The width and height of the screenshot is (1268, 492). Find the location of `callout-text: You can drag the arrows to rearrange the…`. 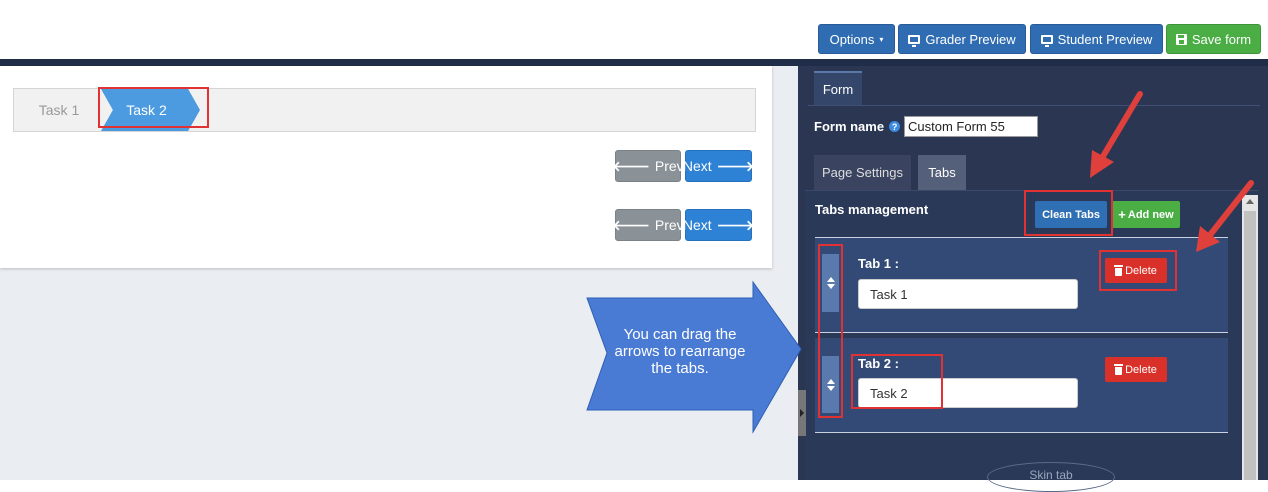

callout-text: You can drag the arrows to rearrange the… is located at coordinates (680, 351).